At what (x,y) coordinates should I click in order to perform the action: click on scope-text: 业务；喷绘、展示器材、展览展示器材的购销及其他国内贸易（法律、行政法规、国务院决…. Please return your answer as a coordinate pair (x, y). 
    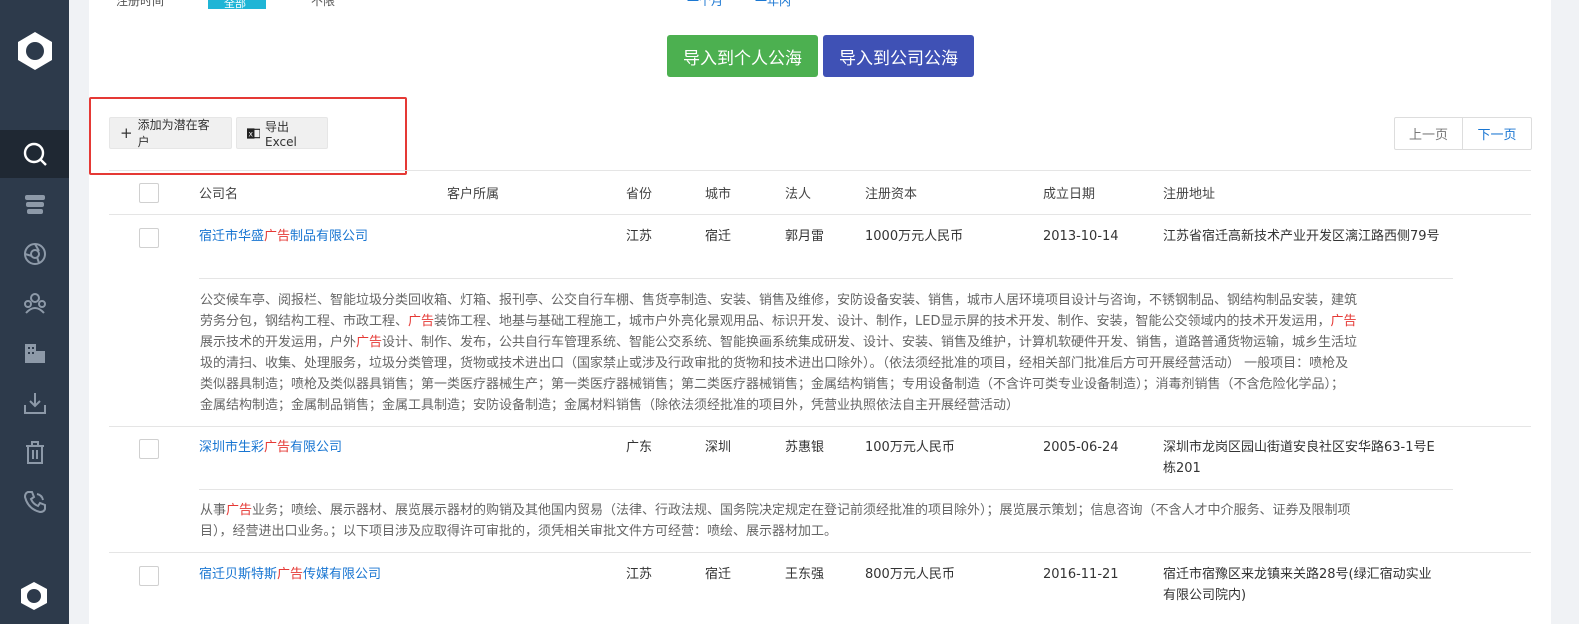
    Looking at the image, I should click on (801, 510).